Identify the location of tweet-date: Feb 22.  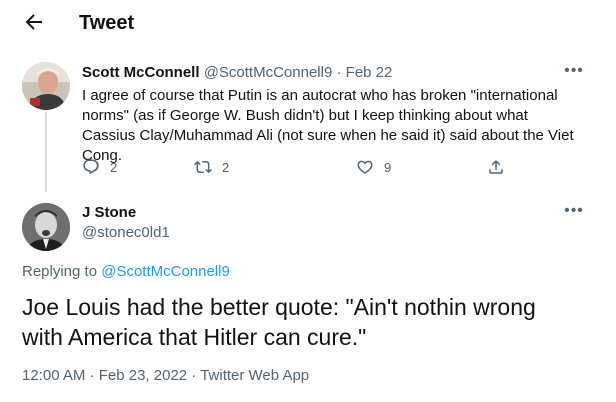
(369, 72).